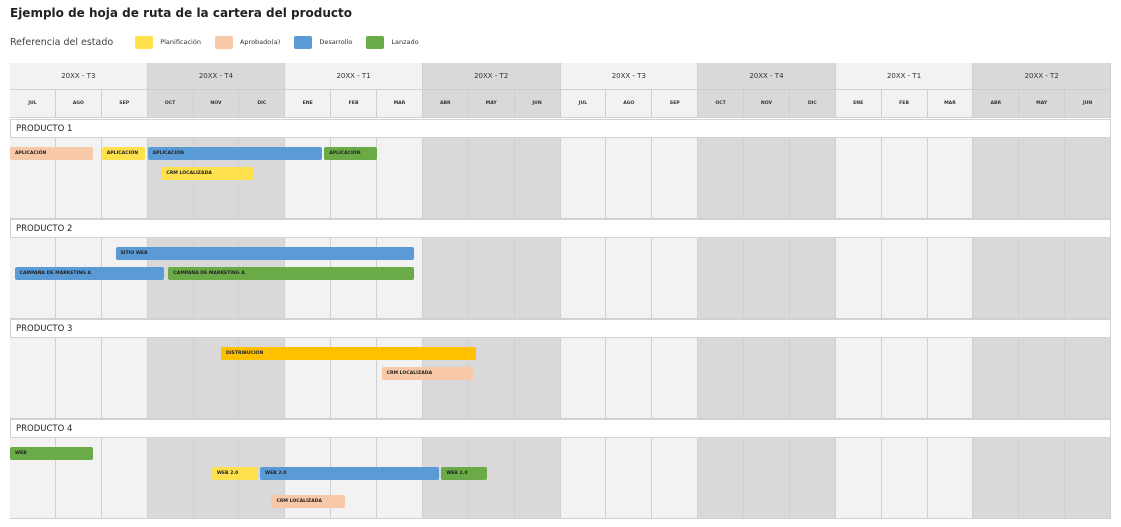 This screenshot has height=527, width=1121. I want to click on task-bar: SITIO WEB, so click(264, 253).